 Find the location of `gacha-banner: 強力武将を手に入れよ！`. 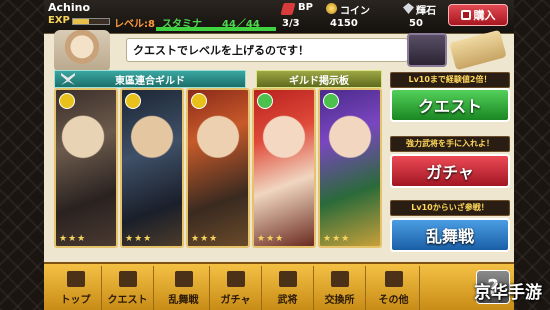

gacha-banner: 強力武将を手に入れよ！ is located at coordinates (450, 144).